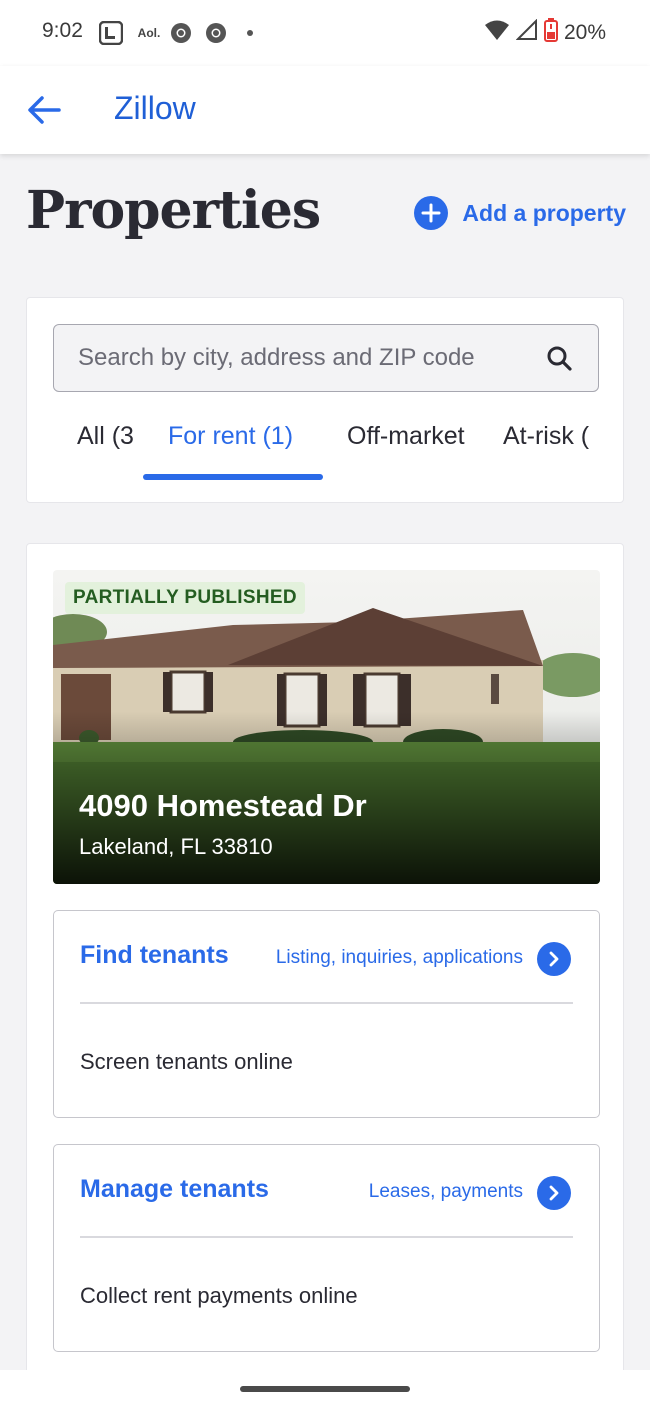 This screenshot has height=1408, width=650. Describe the element at coordinates (544, 212) in the screenshot. I see `add-property-label: Add a property` at that location.